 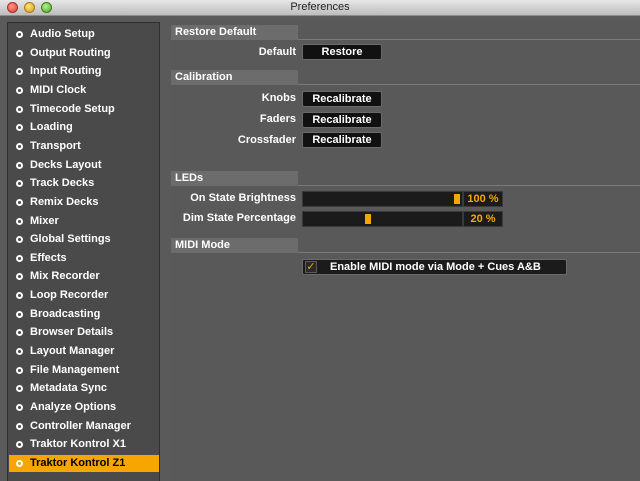 I want to click on section-header-restore-default: Restore Default, so click(x=234, y=32).